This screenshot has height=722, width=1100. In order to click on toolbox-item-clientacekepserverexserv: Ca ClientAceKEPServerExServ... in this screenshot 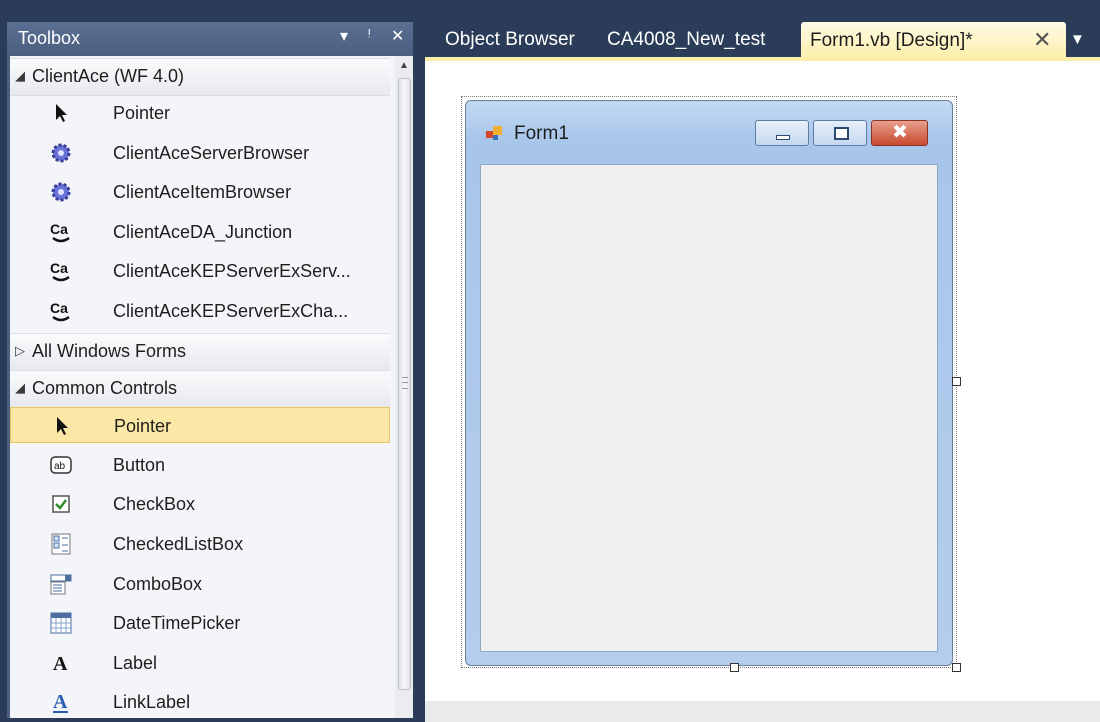, I will do `click(200, 271)`.